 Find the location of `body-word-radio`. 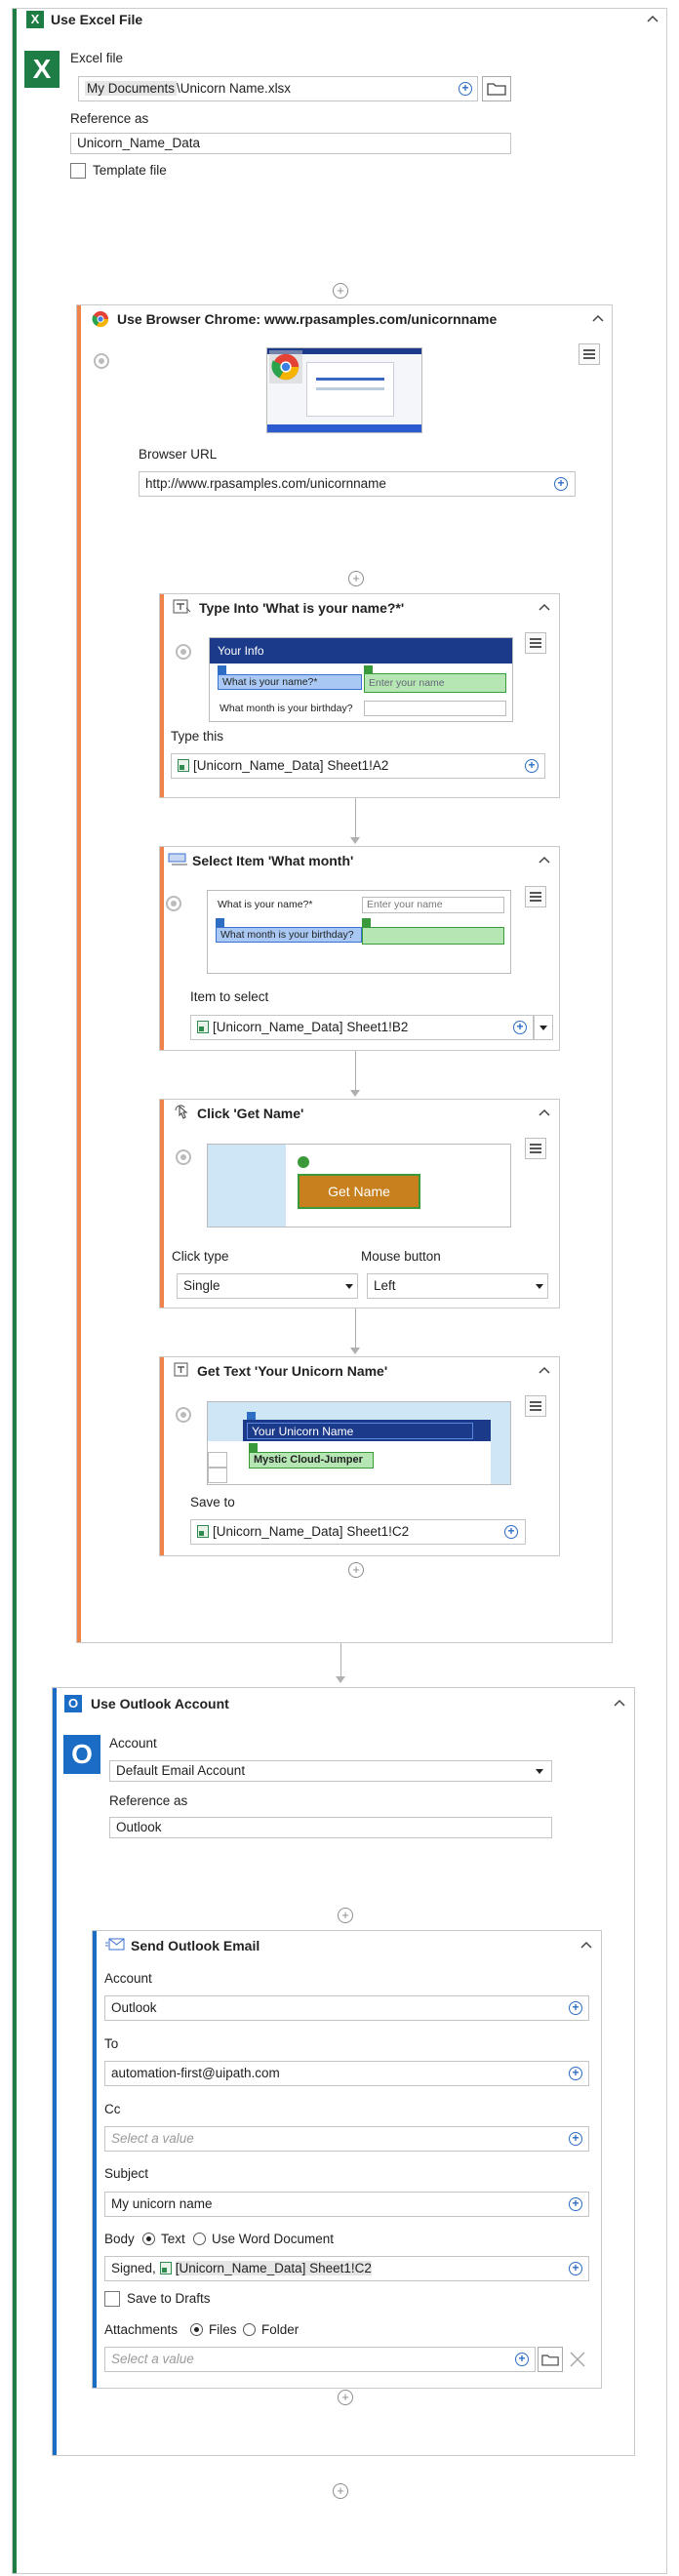

body-word-radio is located at coordinates (199, 2239).